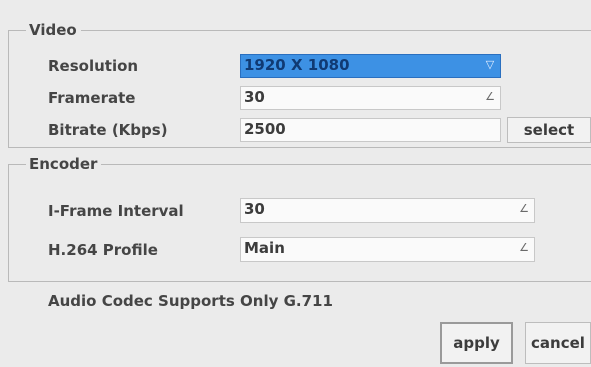 The image size is (591, 367). I want to click on bitrate-label: Bitrate (Kbps), so click(108, 130).